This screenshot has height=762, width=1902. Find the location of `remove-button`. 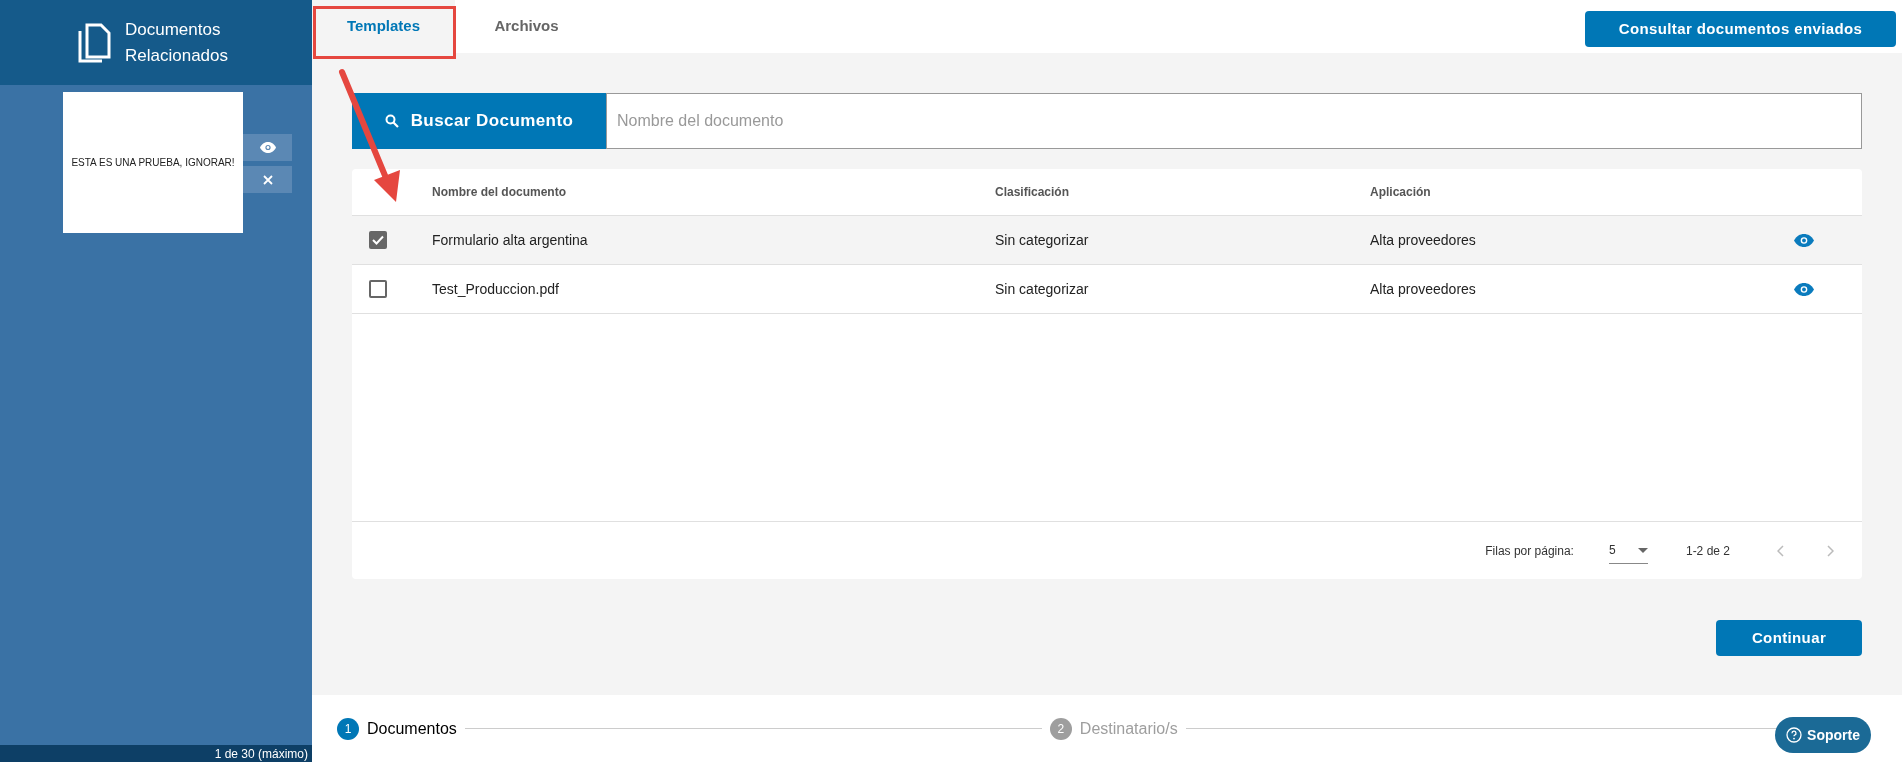

remove-button is located at coordinates (267, 179).